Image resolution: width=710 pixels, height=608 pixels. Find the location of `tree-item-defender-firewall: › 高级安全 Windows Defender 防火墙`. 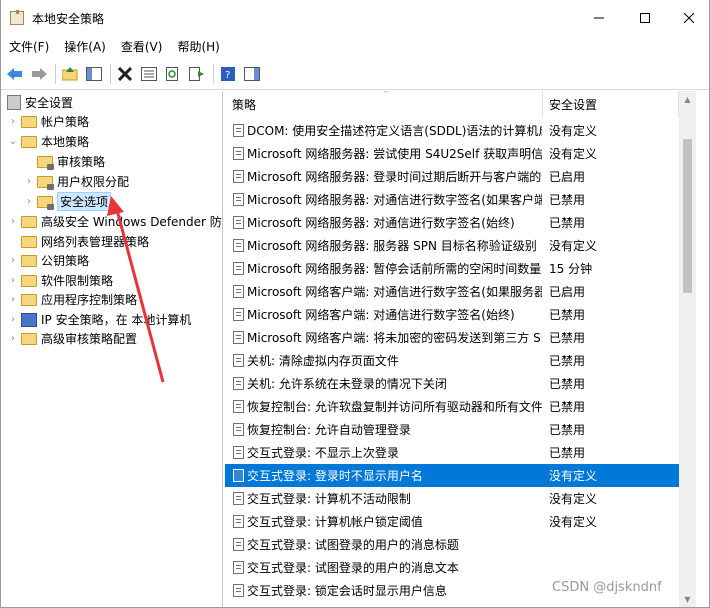

tree-item-defender-firewall: › 高级安全 Windows Defender 防火墙 is located at coordinates (114, 221).